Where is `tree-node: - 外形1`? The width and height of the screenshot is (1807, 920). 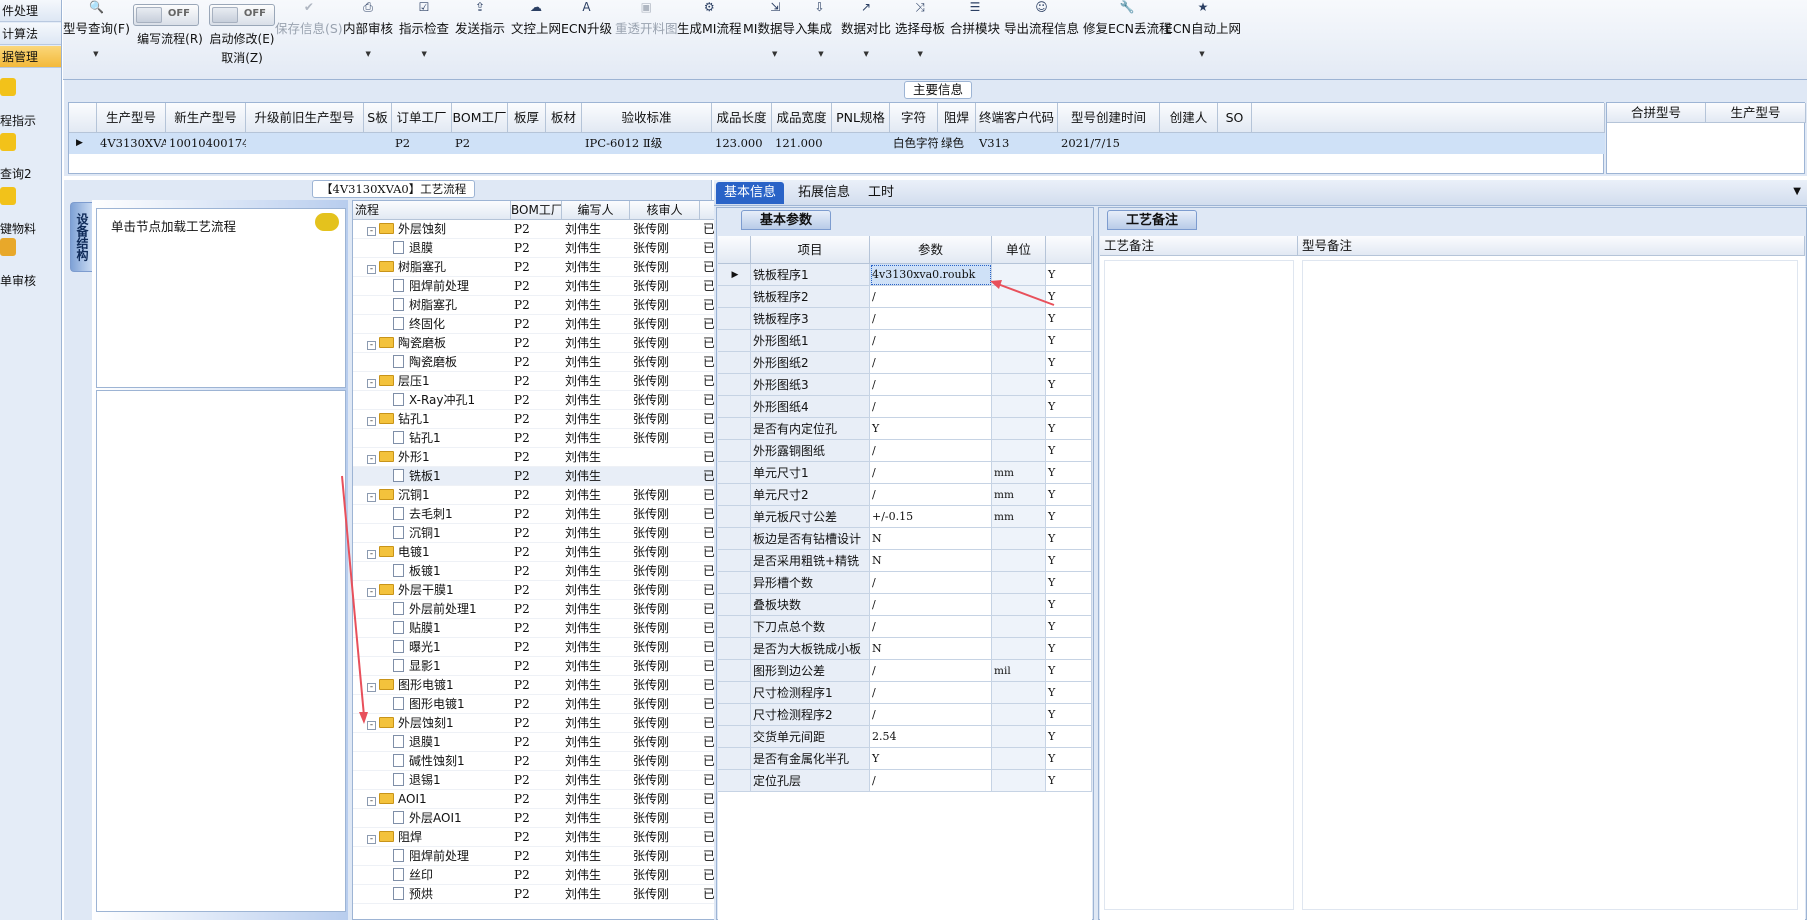
tree-node: - 外形1 is located at coordinates (432, 457).